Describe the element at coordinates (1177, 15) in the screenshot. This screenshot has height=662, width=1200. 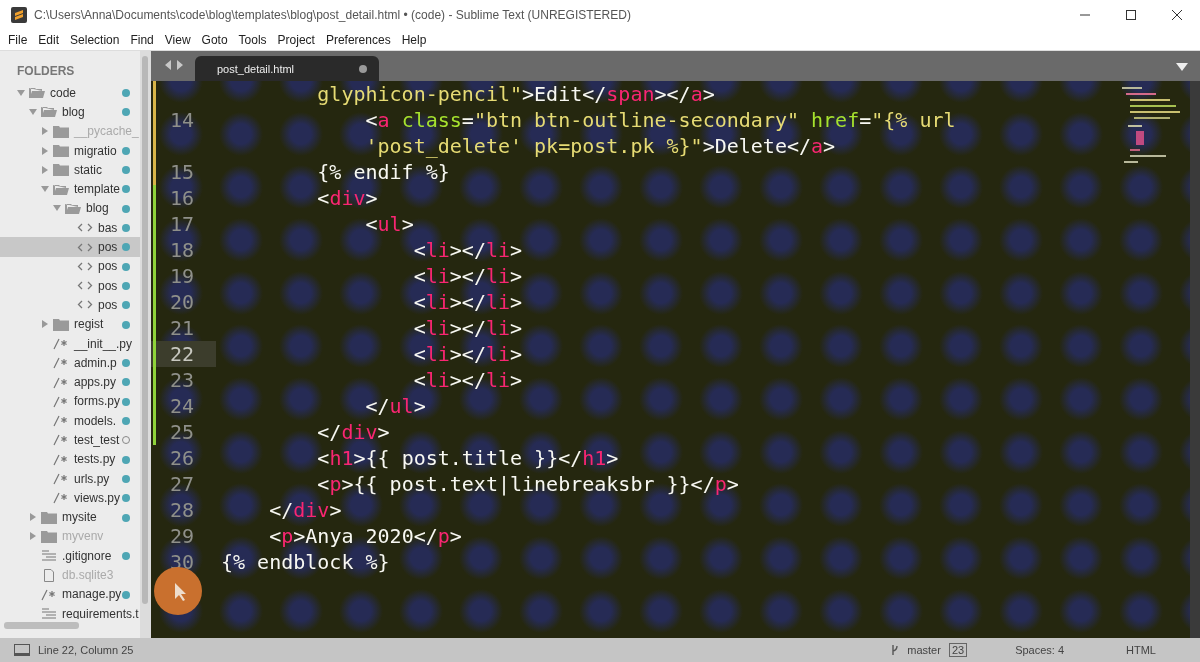
I see `close-icon` at that location.